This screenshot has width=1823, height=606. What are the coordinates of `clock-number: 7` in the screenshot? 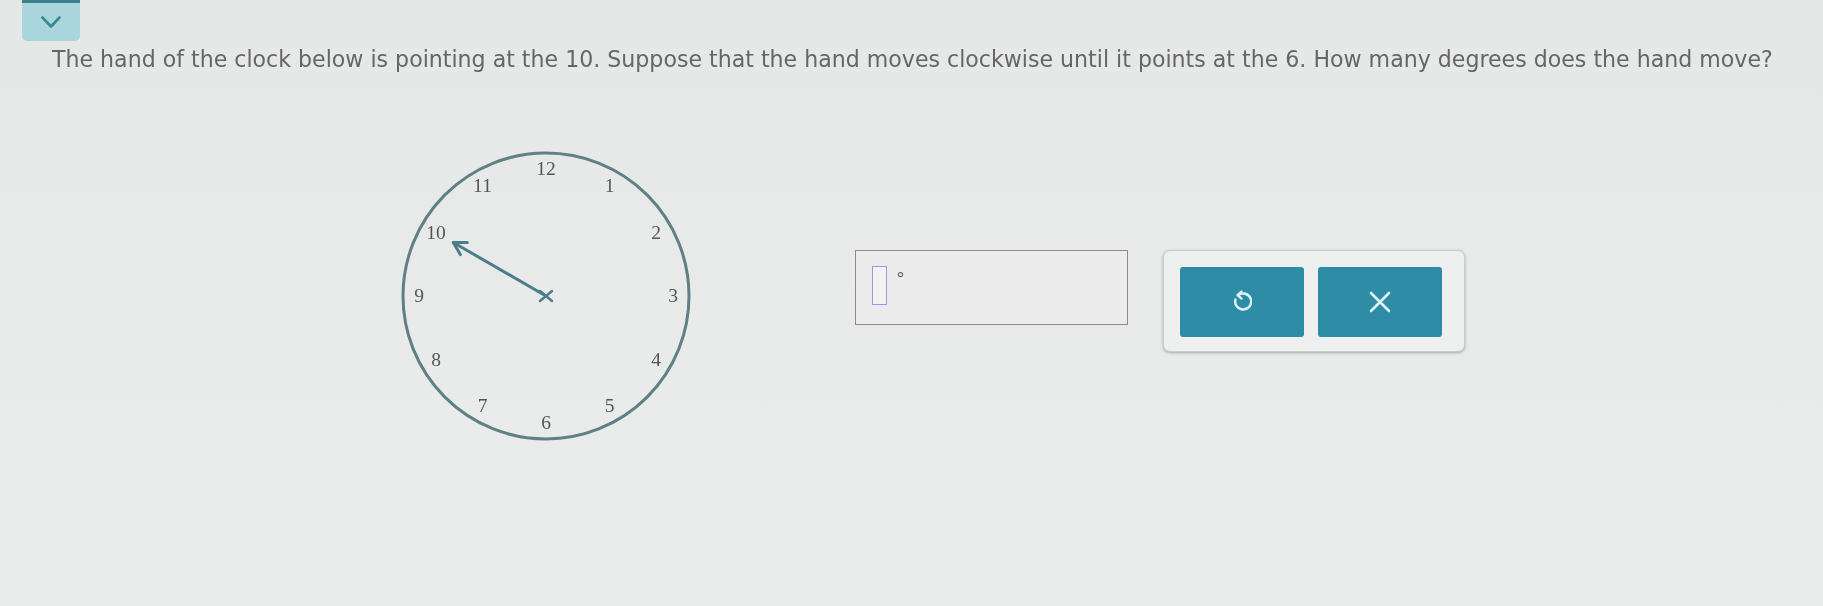 It's located at (482, 405).